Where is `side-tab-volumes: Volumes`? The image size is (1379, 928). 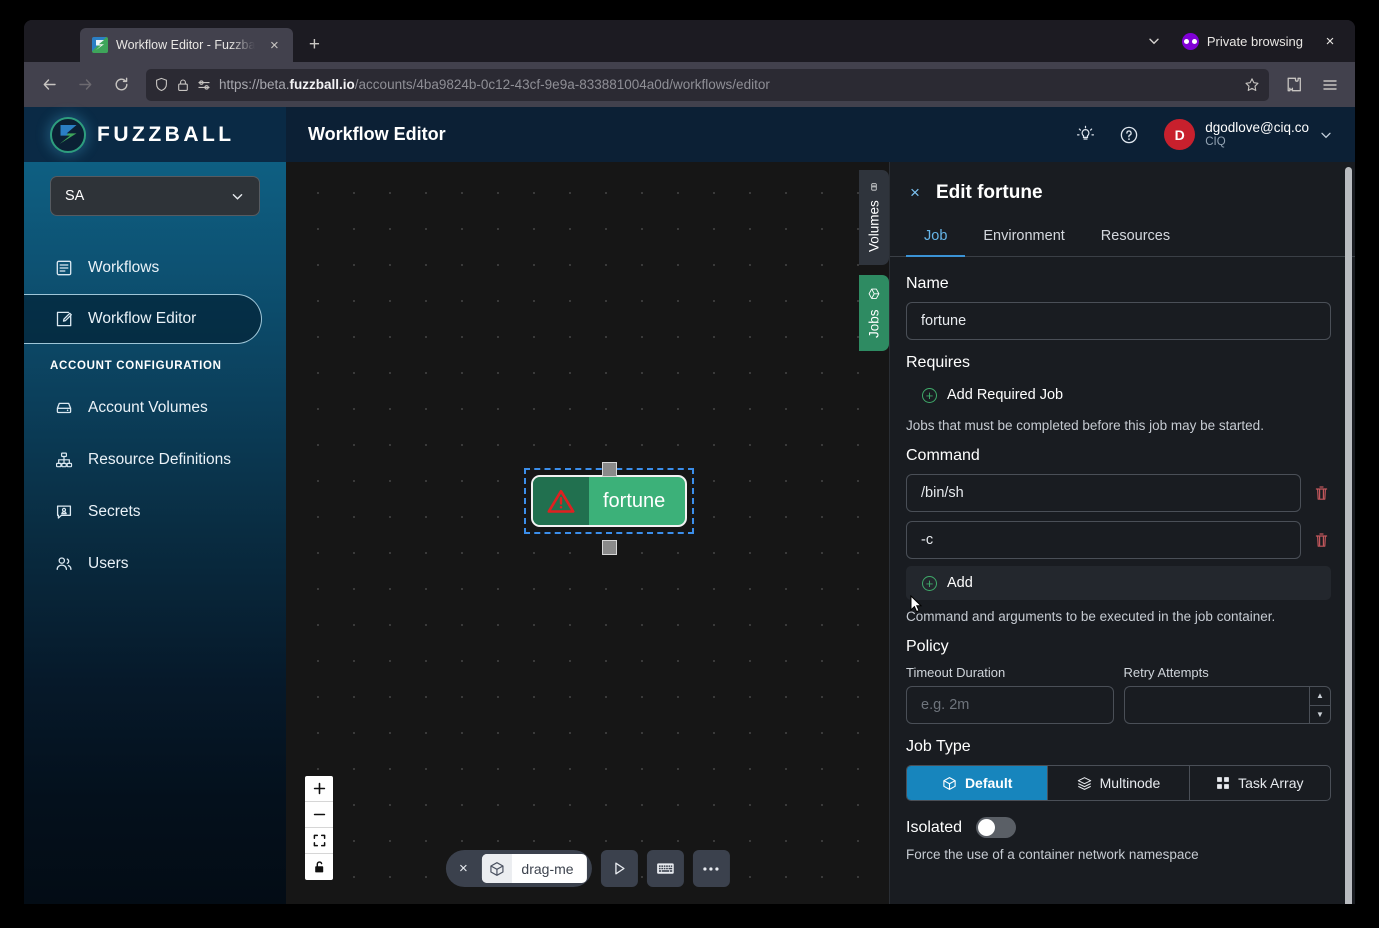 side-tab-volumes: Volumes is located at coordinates (874, 217).